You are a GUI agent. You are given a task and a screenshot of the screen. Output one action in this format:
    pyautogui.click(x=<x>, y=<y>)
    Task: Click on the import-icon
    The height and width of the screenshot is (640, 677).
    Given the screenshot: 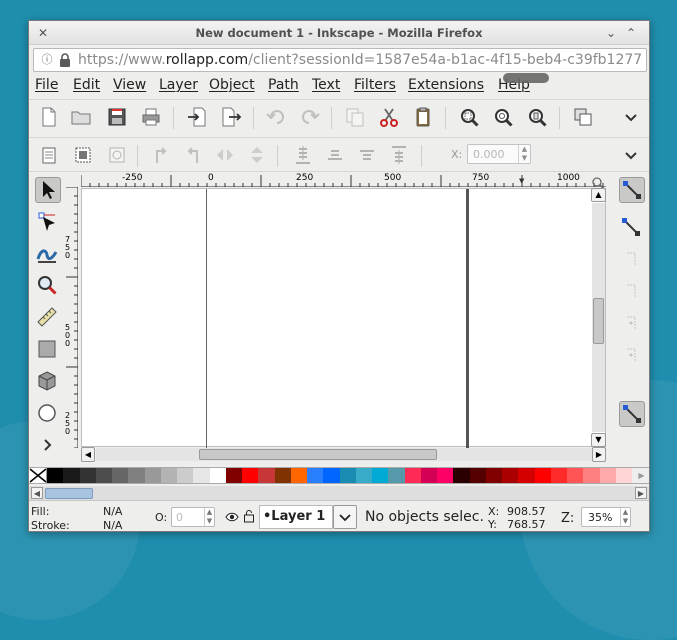 What is the action you would take?
    pyautogui.click(x=197, y=117)
    